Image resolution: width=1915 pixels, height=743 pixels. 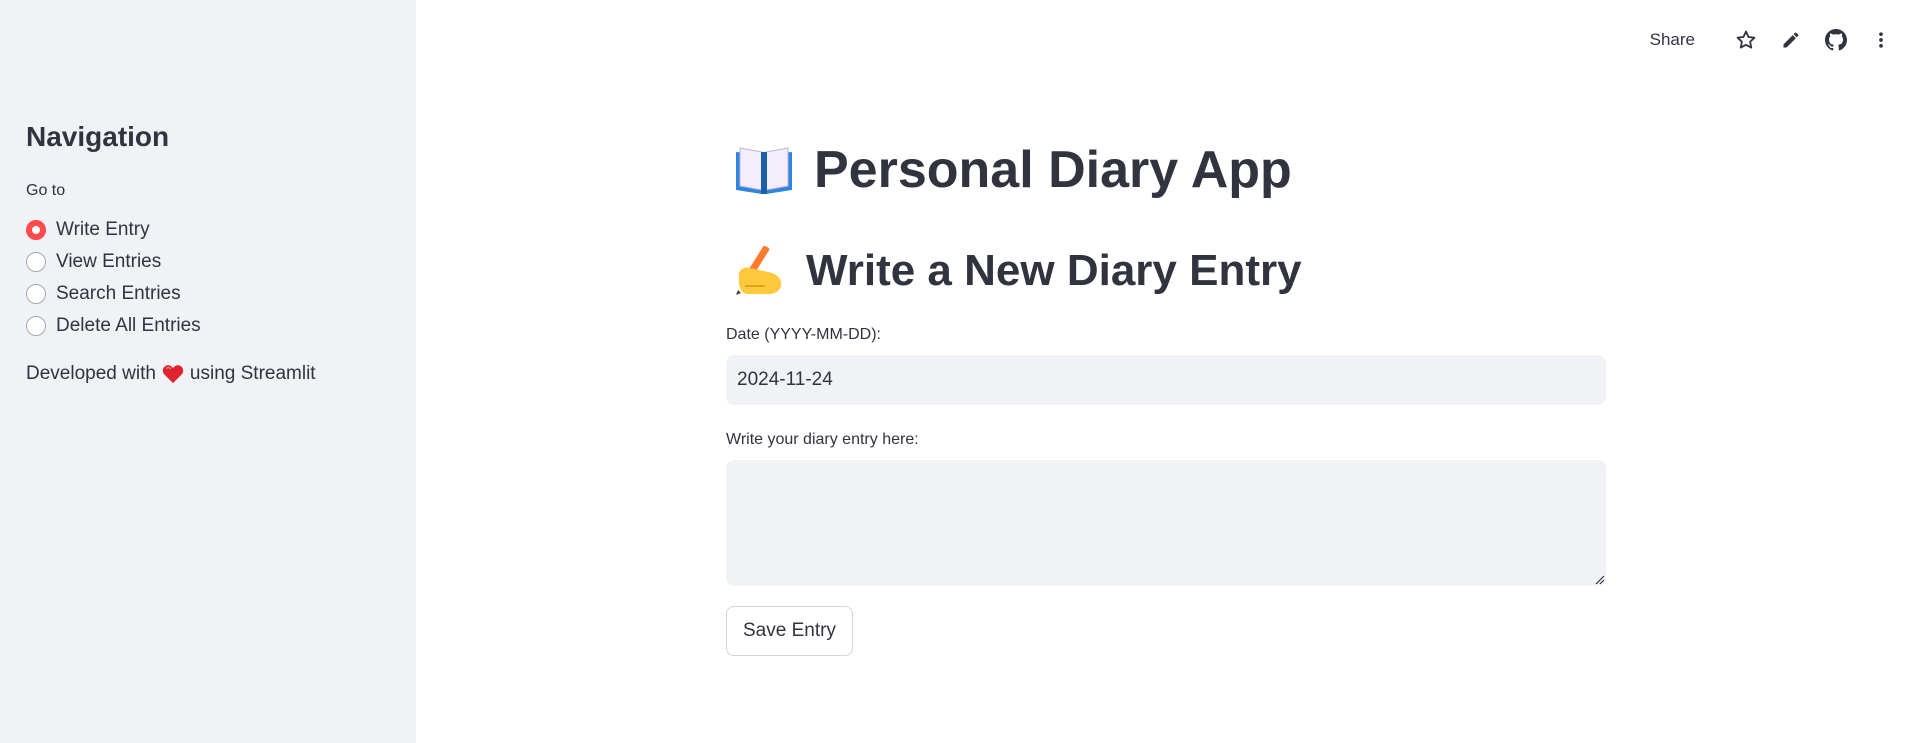 I want to click on radio-button-checked, so click(x=36, y=230).